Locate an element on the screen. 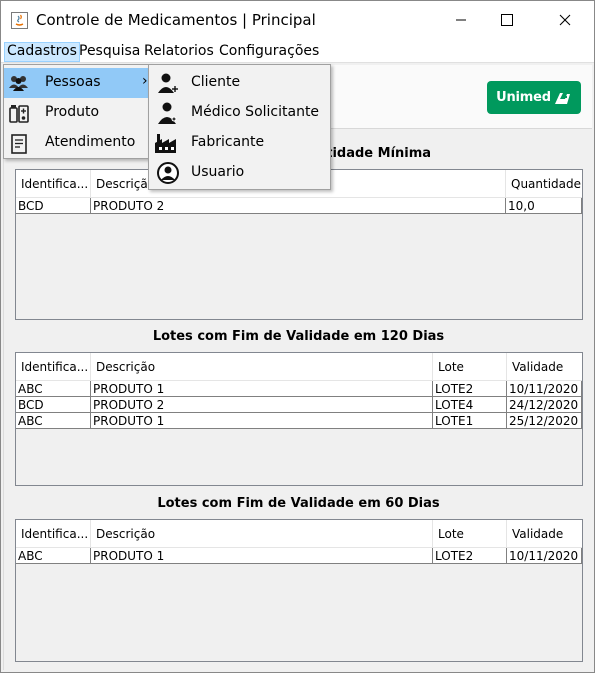 The image size is (595, 673). table-row: BCD PRODUTO 2 LOTE4 24/12/2020 is located at coordinates (299, 405).